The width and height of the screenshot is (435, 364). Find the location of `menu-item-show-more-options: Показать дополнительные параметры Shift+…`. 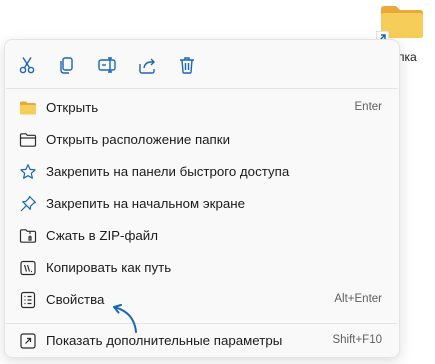

menu-item-show-more-options: Показать дополнительные параметры Shift+… is located at coordinates (202, 341).